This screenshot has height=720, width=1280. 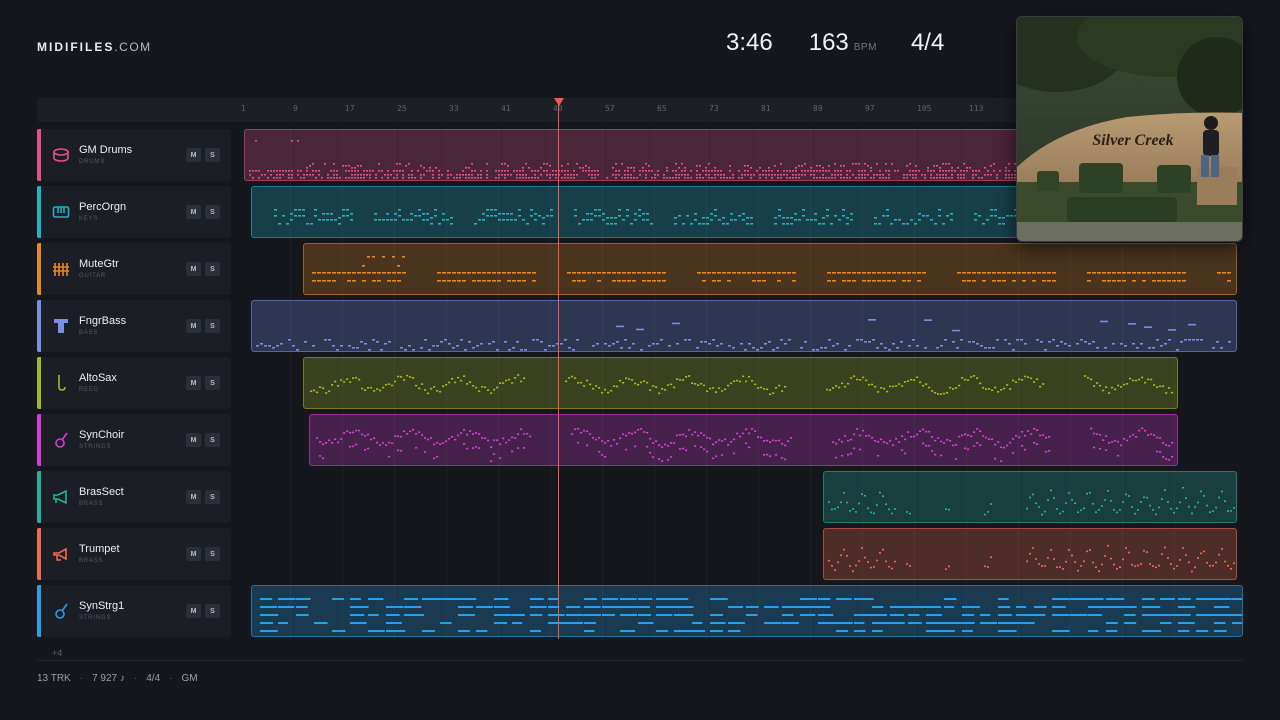 What do you see at coordinates (134, 326) in the screenshot?
I see `track-header-fngrbass: FngrBass BASS M S` at bounding box center [134, 326].